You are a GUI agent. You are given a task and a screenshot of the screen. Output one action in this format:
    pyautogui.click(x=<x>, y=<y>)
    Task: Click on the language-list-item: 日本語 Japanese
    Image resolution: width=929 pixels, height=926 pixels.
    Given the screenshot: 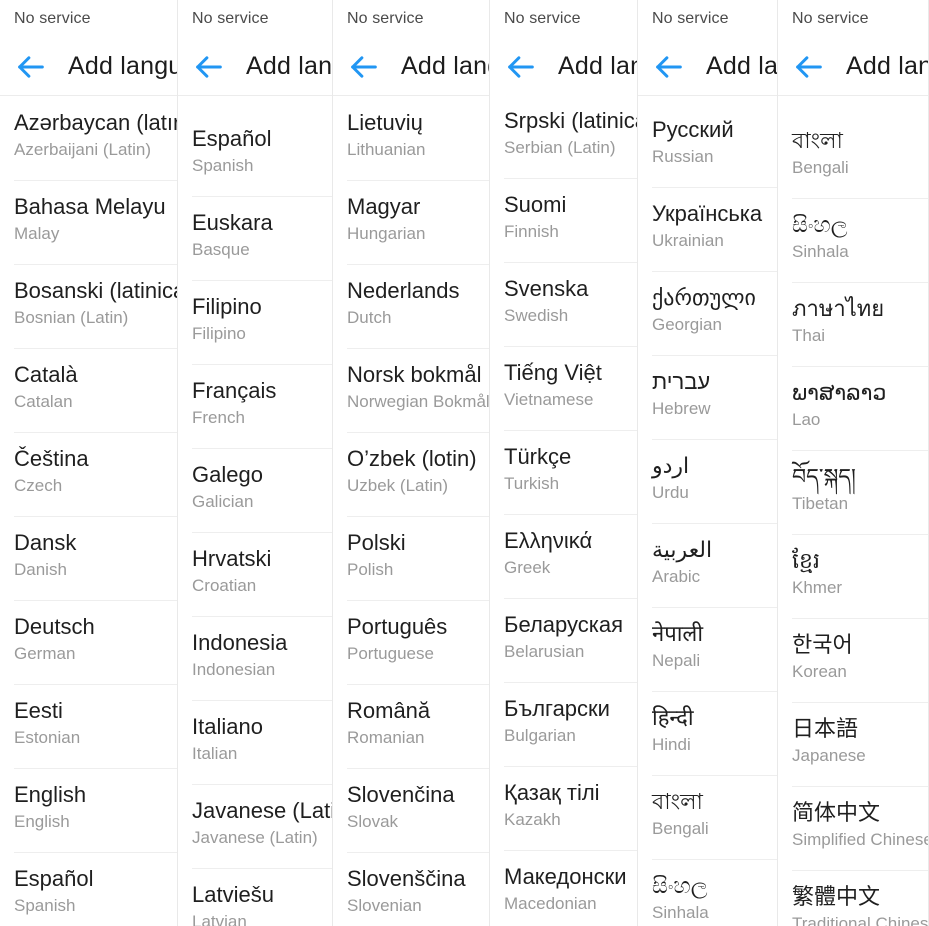 What is the action you would take?
    pyautogui.click(x=853, y=744)
    